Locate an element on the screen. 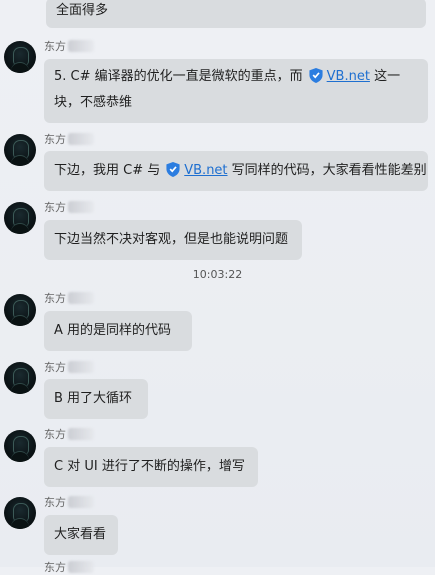 The width and height of the screenshot is (435, 575). message-bubble: 下边，我用 C# 与 VB.net 写同样的代码，大家看看性能差别 is located at coordinates (236, 171).